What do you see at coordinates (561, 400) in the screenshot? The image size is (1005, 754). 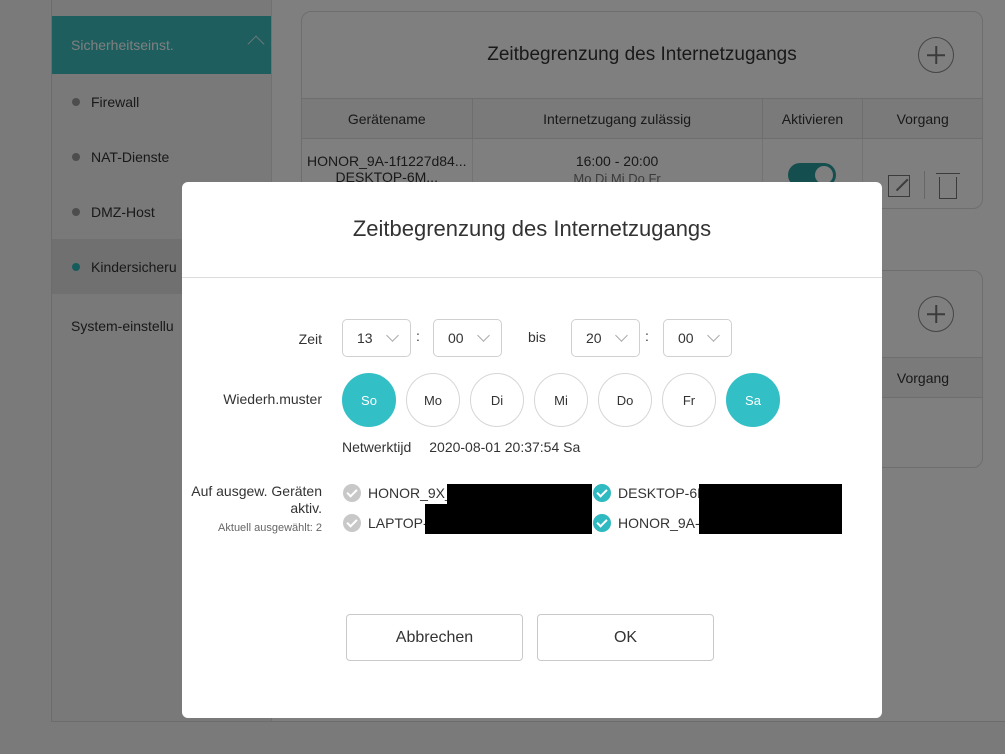 I see `day-wednesday: Mi` at bounding box center [561, 400].